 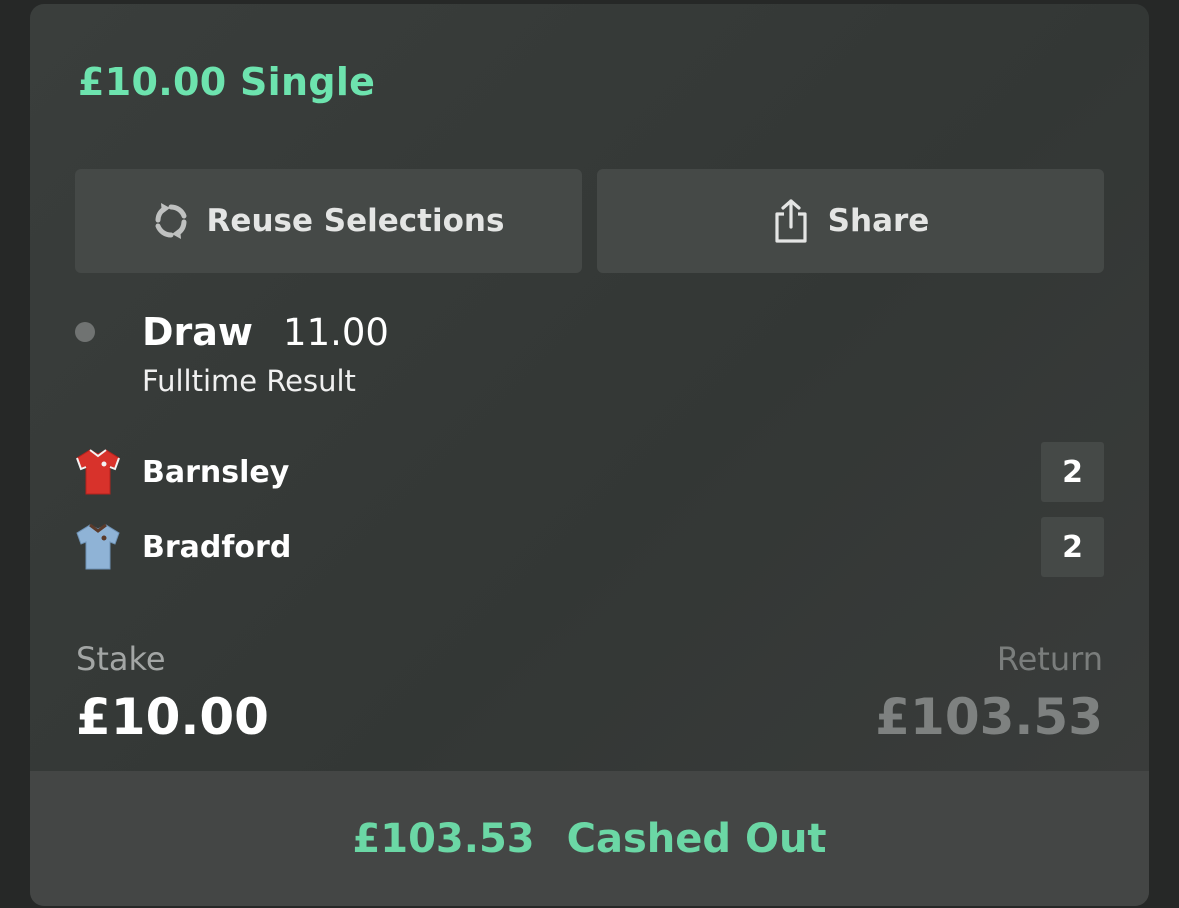 I want to click on cashout-status: Cashed Out, so click(x=696, y=838).